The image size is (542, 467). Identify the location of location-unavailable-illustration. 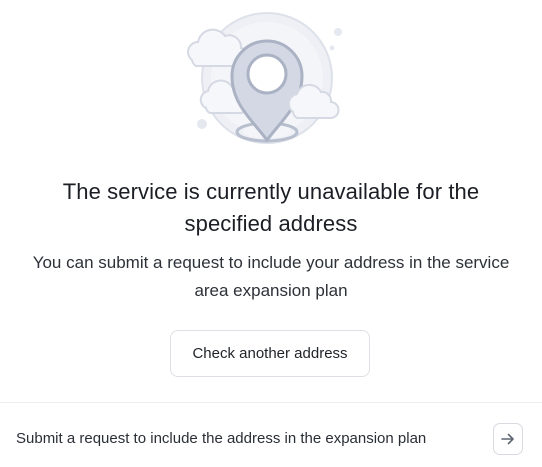
(265, 83).